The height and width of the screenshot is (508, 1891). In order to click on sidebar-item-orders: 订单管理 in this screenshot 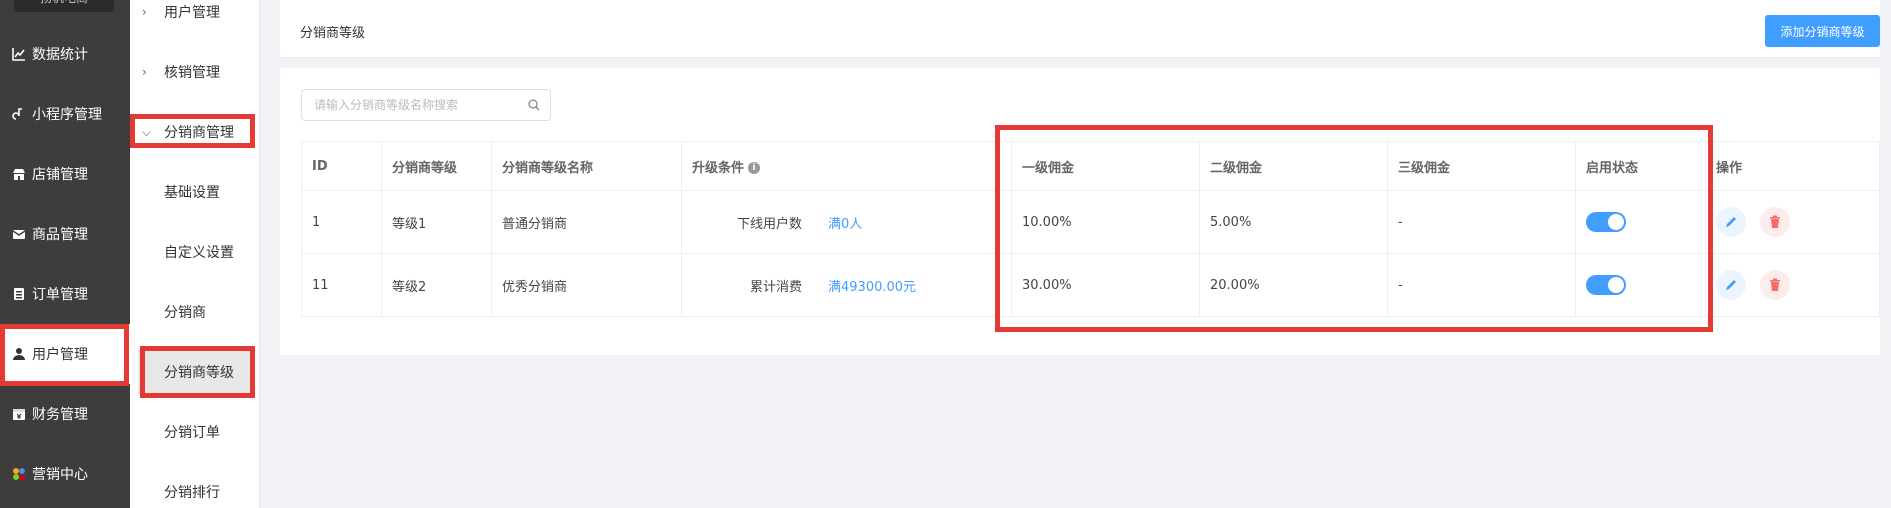, I will do `click(65, 294)`.